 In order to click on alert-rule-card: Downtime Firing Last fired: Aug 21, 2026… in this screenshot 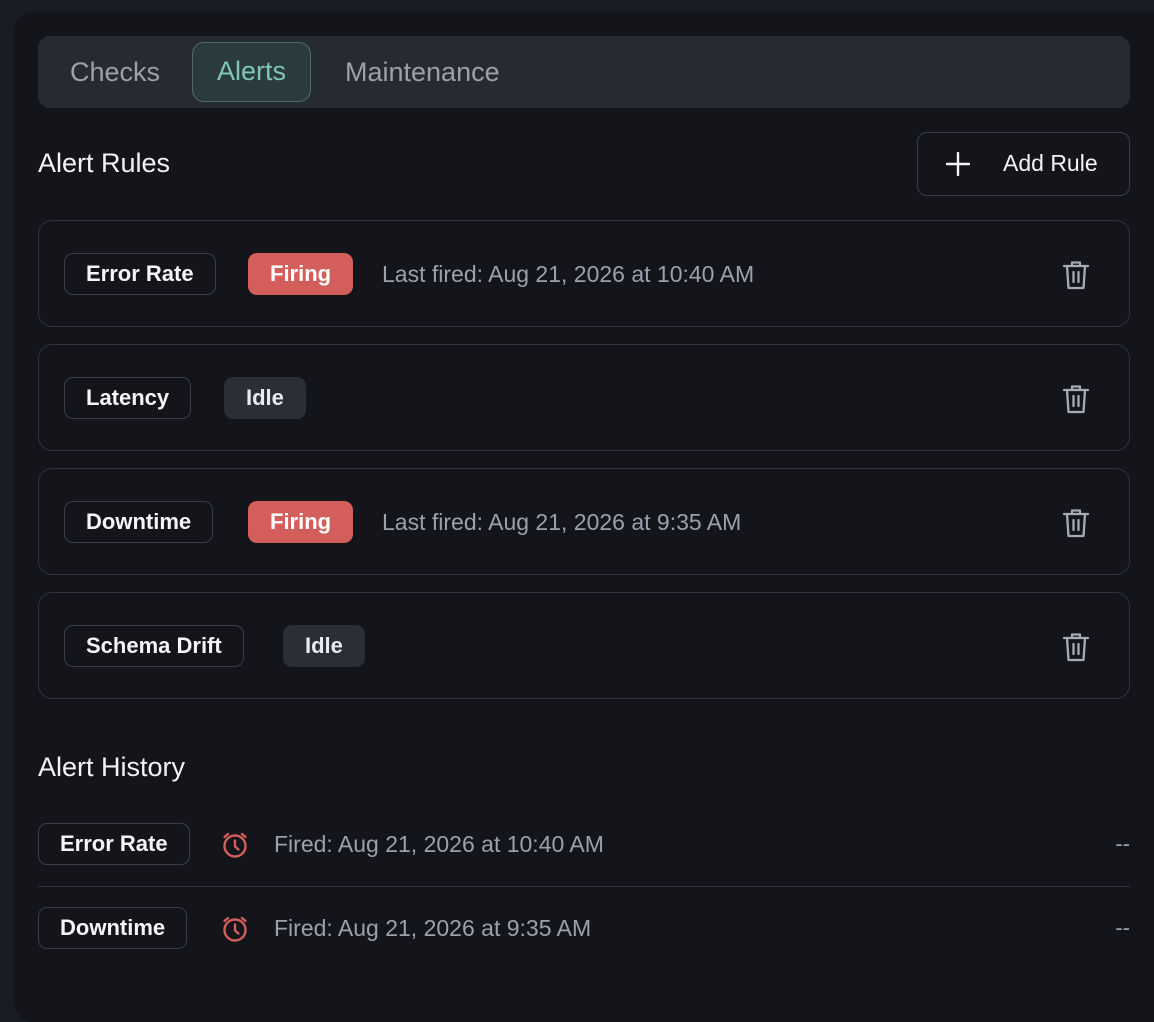, I will do `click(584, 521)`.